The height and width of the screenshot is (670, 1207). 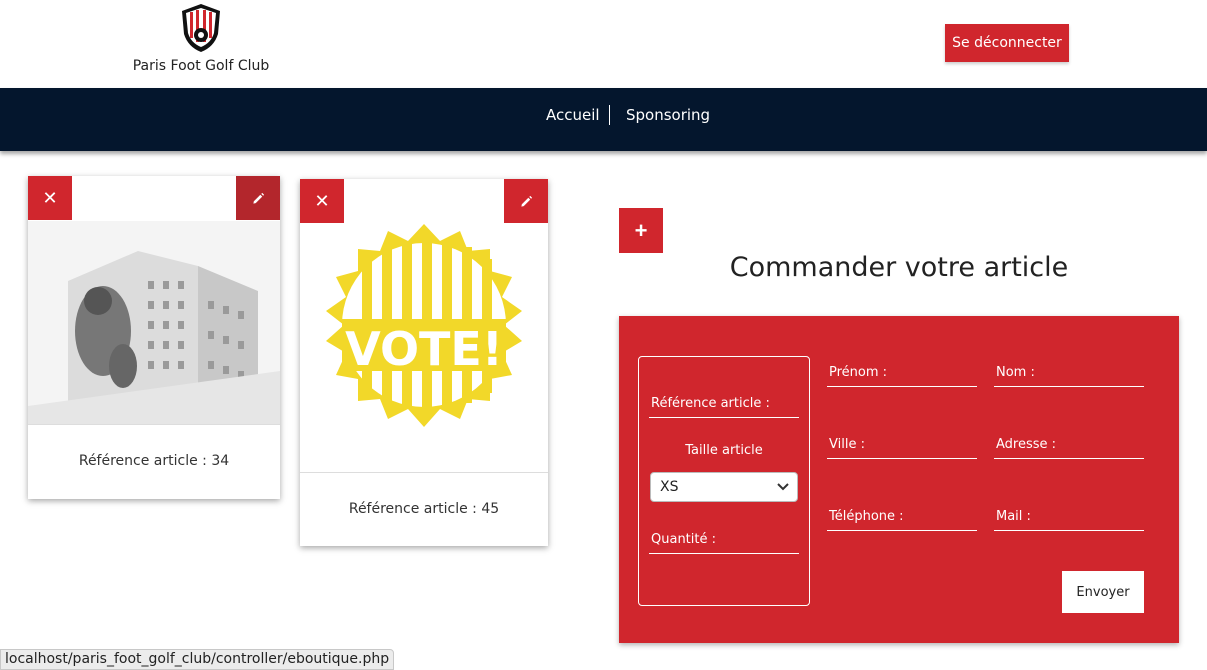 I want to click on reference-label: Référence article :, so click(x=710, y=403).